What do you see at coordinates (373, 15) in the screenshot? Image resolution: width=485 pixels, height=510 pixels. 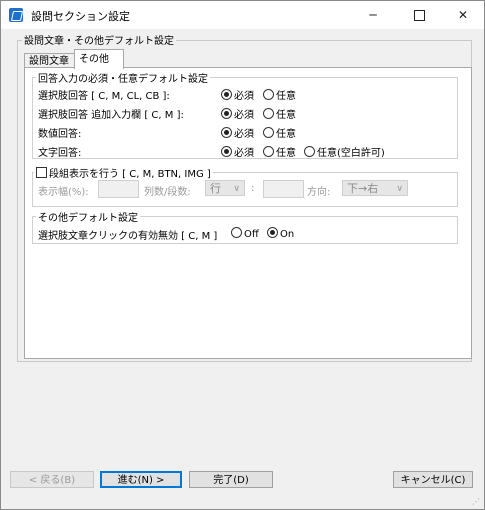 I see `minimize-button: ─` at bounding box center [373, 15].